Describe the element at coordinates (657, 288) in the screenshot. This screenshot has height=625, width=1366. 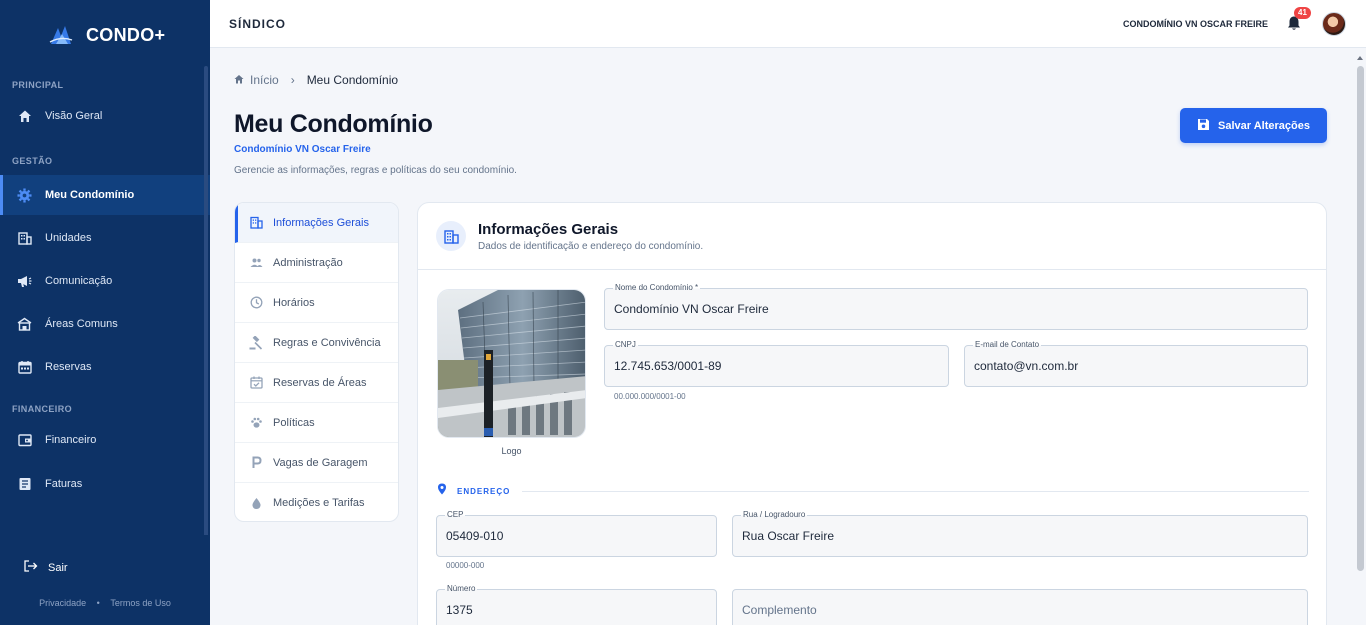
I see `name-field-label: Nome do Condomínio *` at that location.